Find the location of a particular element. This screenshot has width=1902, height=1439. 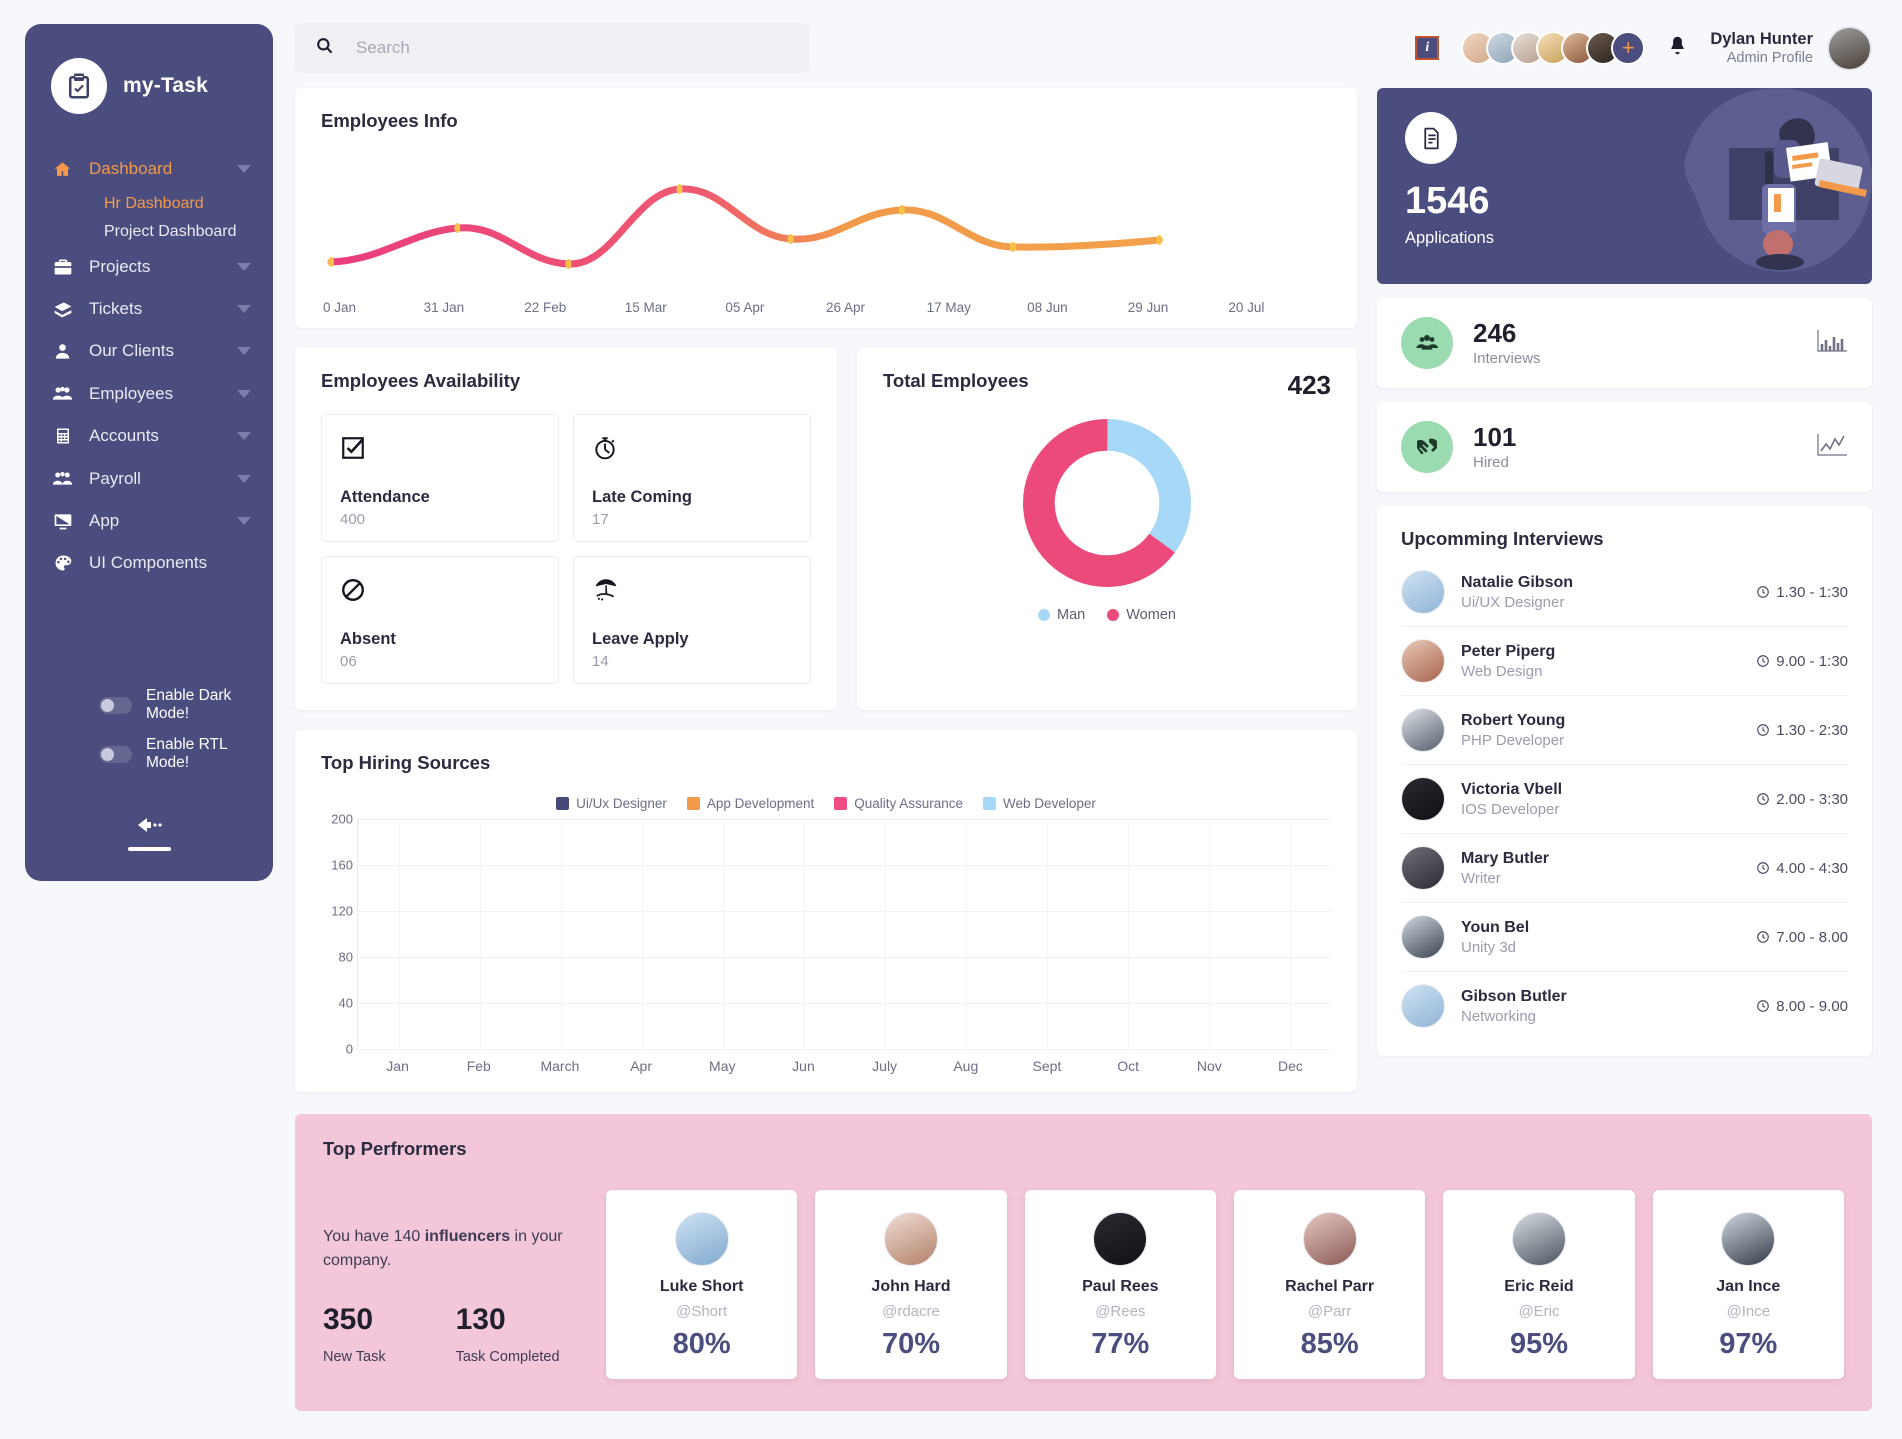

availability-cell-absent: Absent 06 is located at coordinates (440, 620).